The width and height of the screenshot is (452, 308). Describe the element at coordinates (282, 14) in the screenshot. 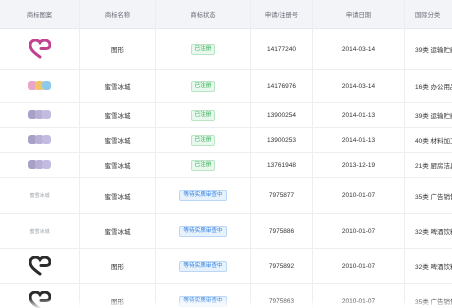

I see `header-reg-no: 申请/注册号` at that location.